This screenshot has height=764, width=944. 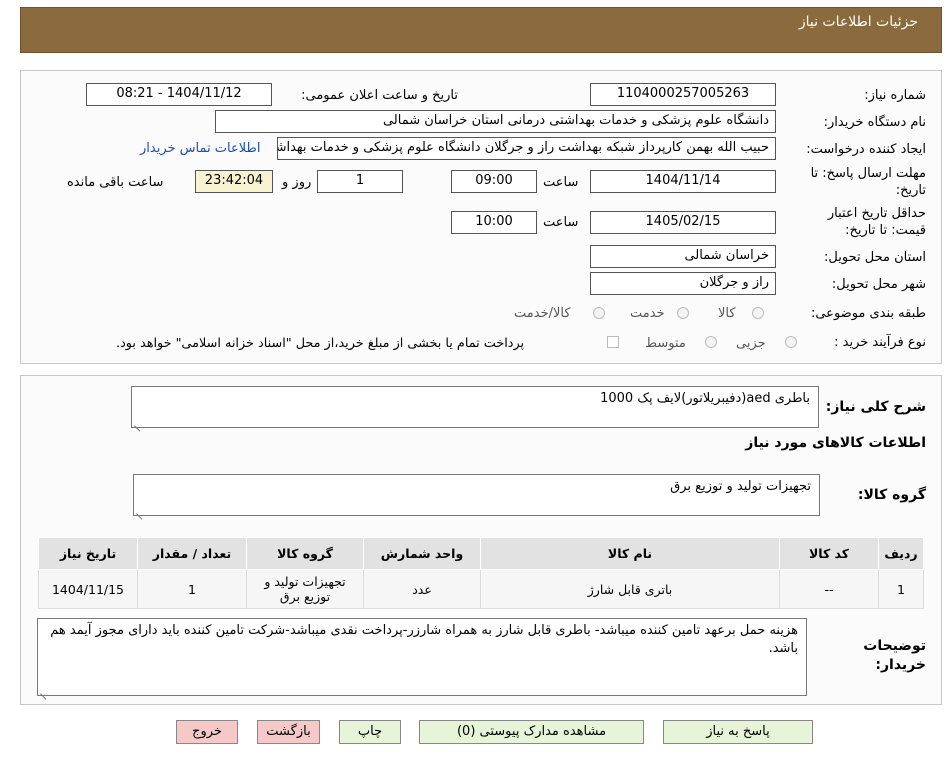 I want to click on attachments-button: مشاهده مدارک پیوستی (0), so click(x=531, y=732).